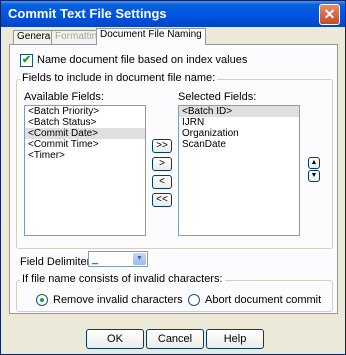 This screenshot has height=355, width=346. Describe the element at coordinates (239, 122) in the screenshot. I see `list-item: IJRN` at that location.